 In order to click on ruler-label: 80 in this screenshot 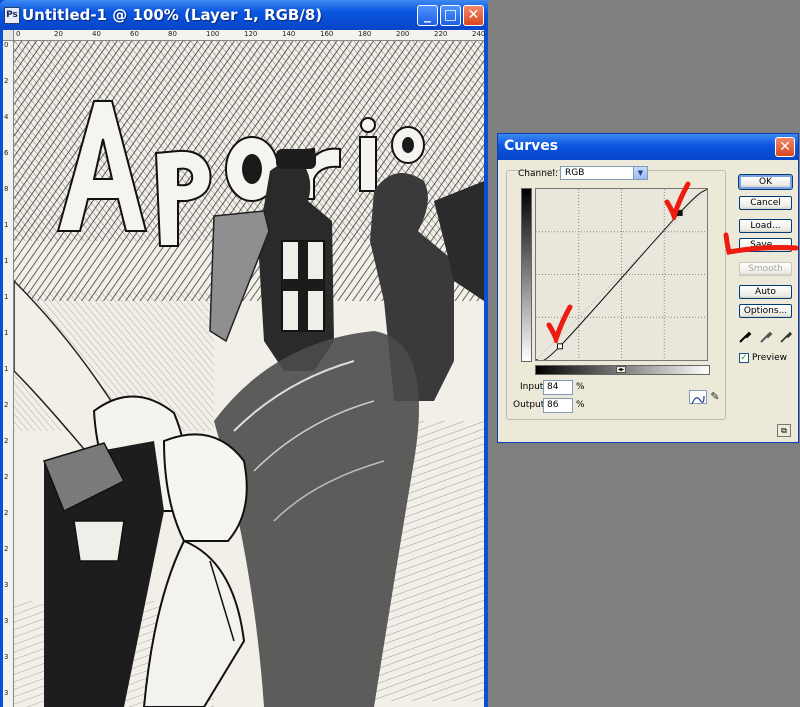, I will do `click(172, 34)`.